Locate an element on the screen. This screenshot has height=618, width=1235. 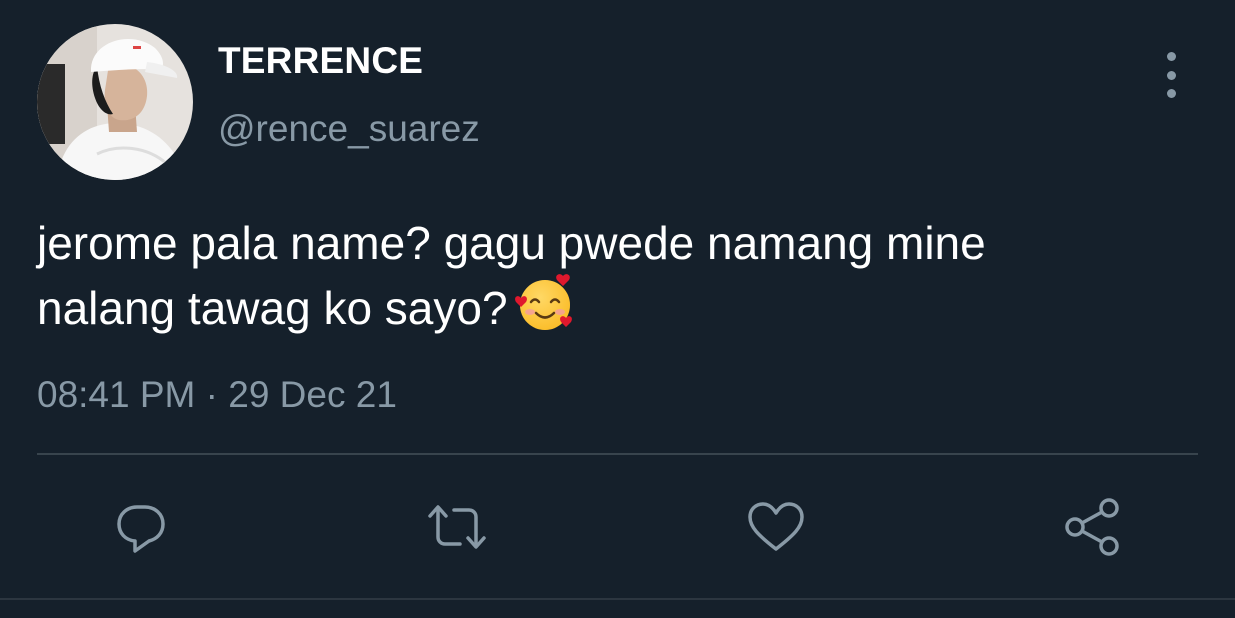
share-button is located at coordinates (1093, 527).